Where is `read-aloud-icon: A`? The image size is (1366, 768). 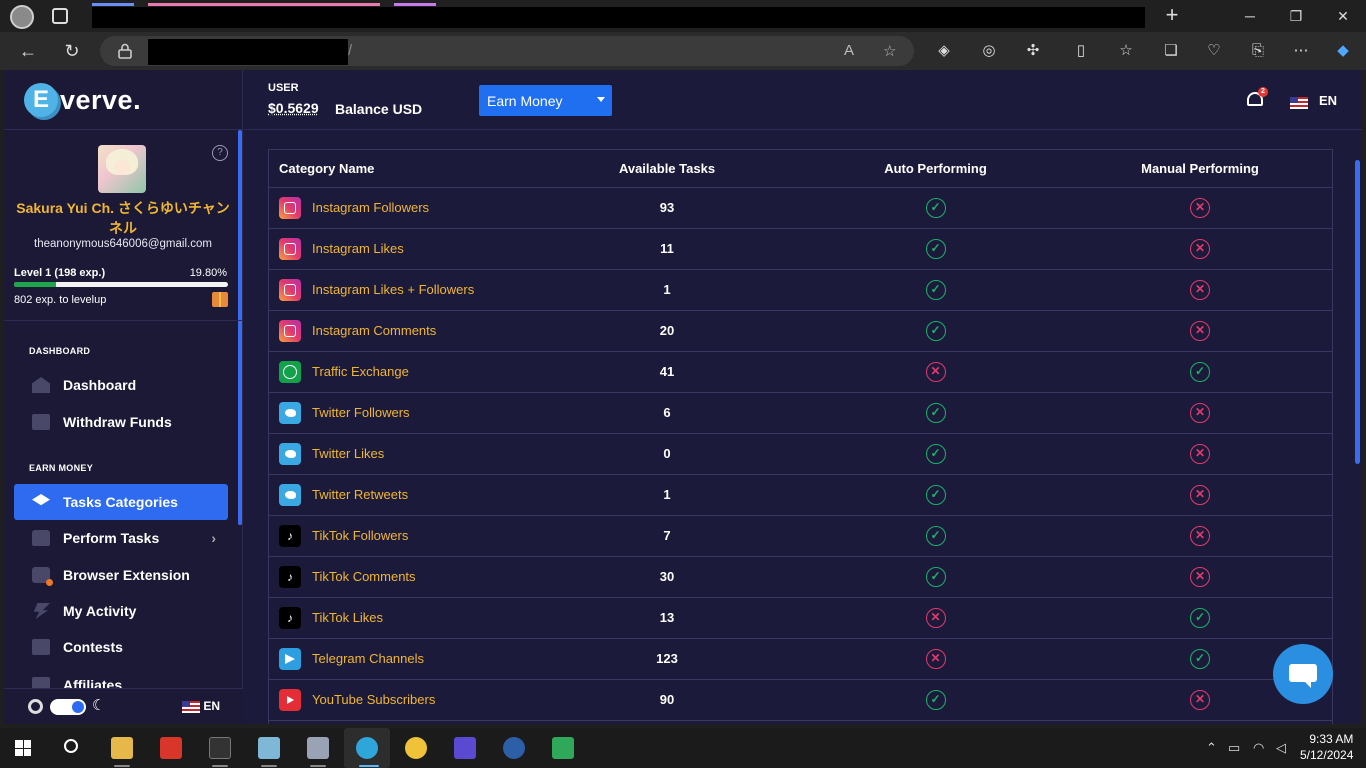
read-aloud-icon: A is located at coordinates (849, 50).